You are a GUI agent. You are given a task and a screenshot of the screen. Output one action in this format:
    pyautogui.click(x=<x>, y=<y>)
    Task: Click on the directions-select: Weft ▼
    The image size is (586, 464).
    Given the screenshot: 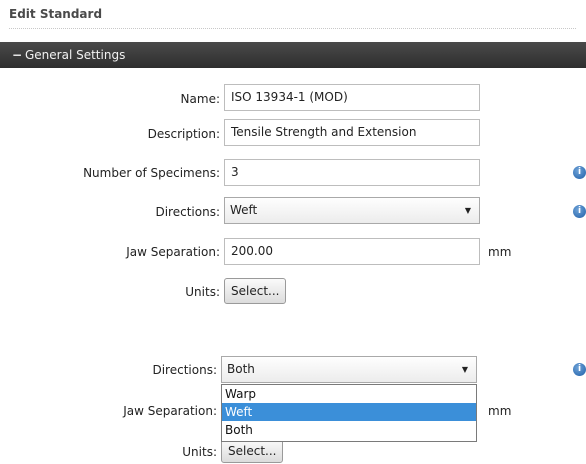 What is the action you would take?
    pyautogui.click(x=352, y=210)
    